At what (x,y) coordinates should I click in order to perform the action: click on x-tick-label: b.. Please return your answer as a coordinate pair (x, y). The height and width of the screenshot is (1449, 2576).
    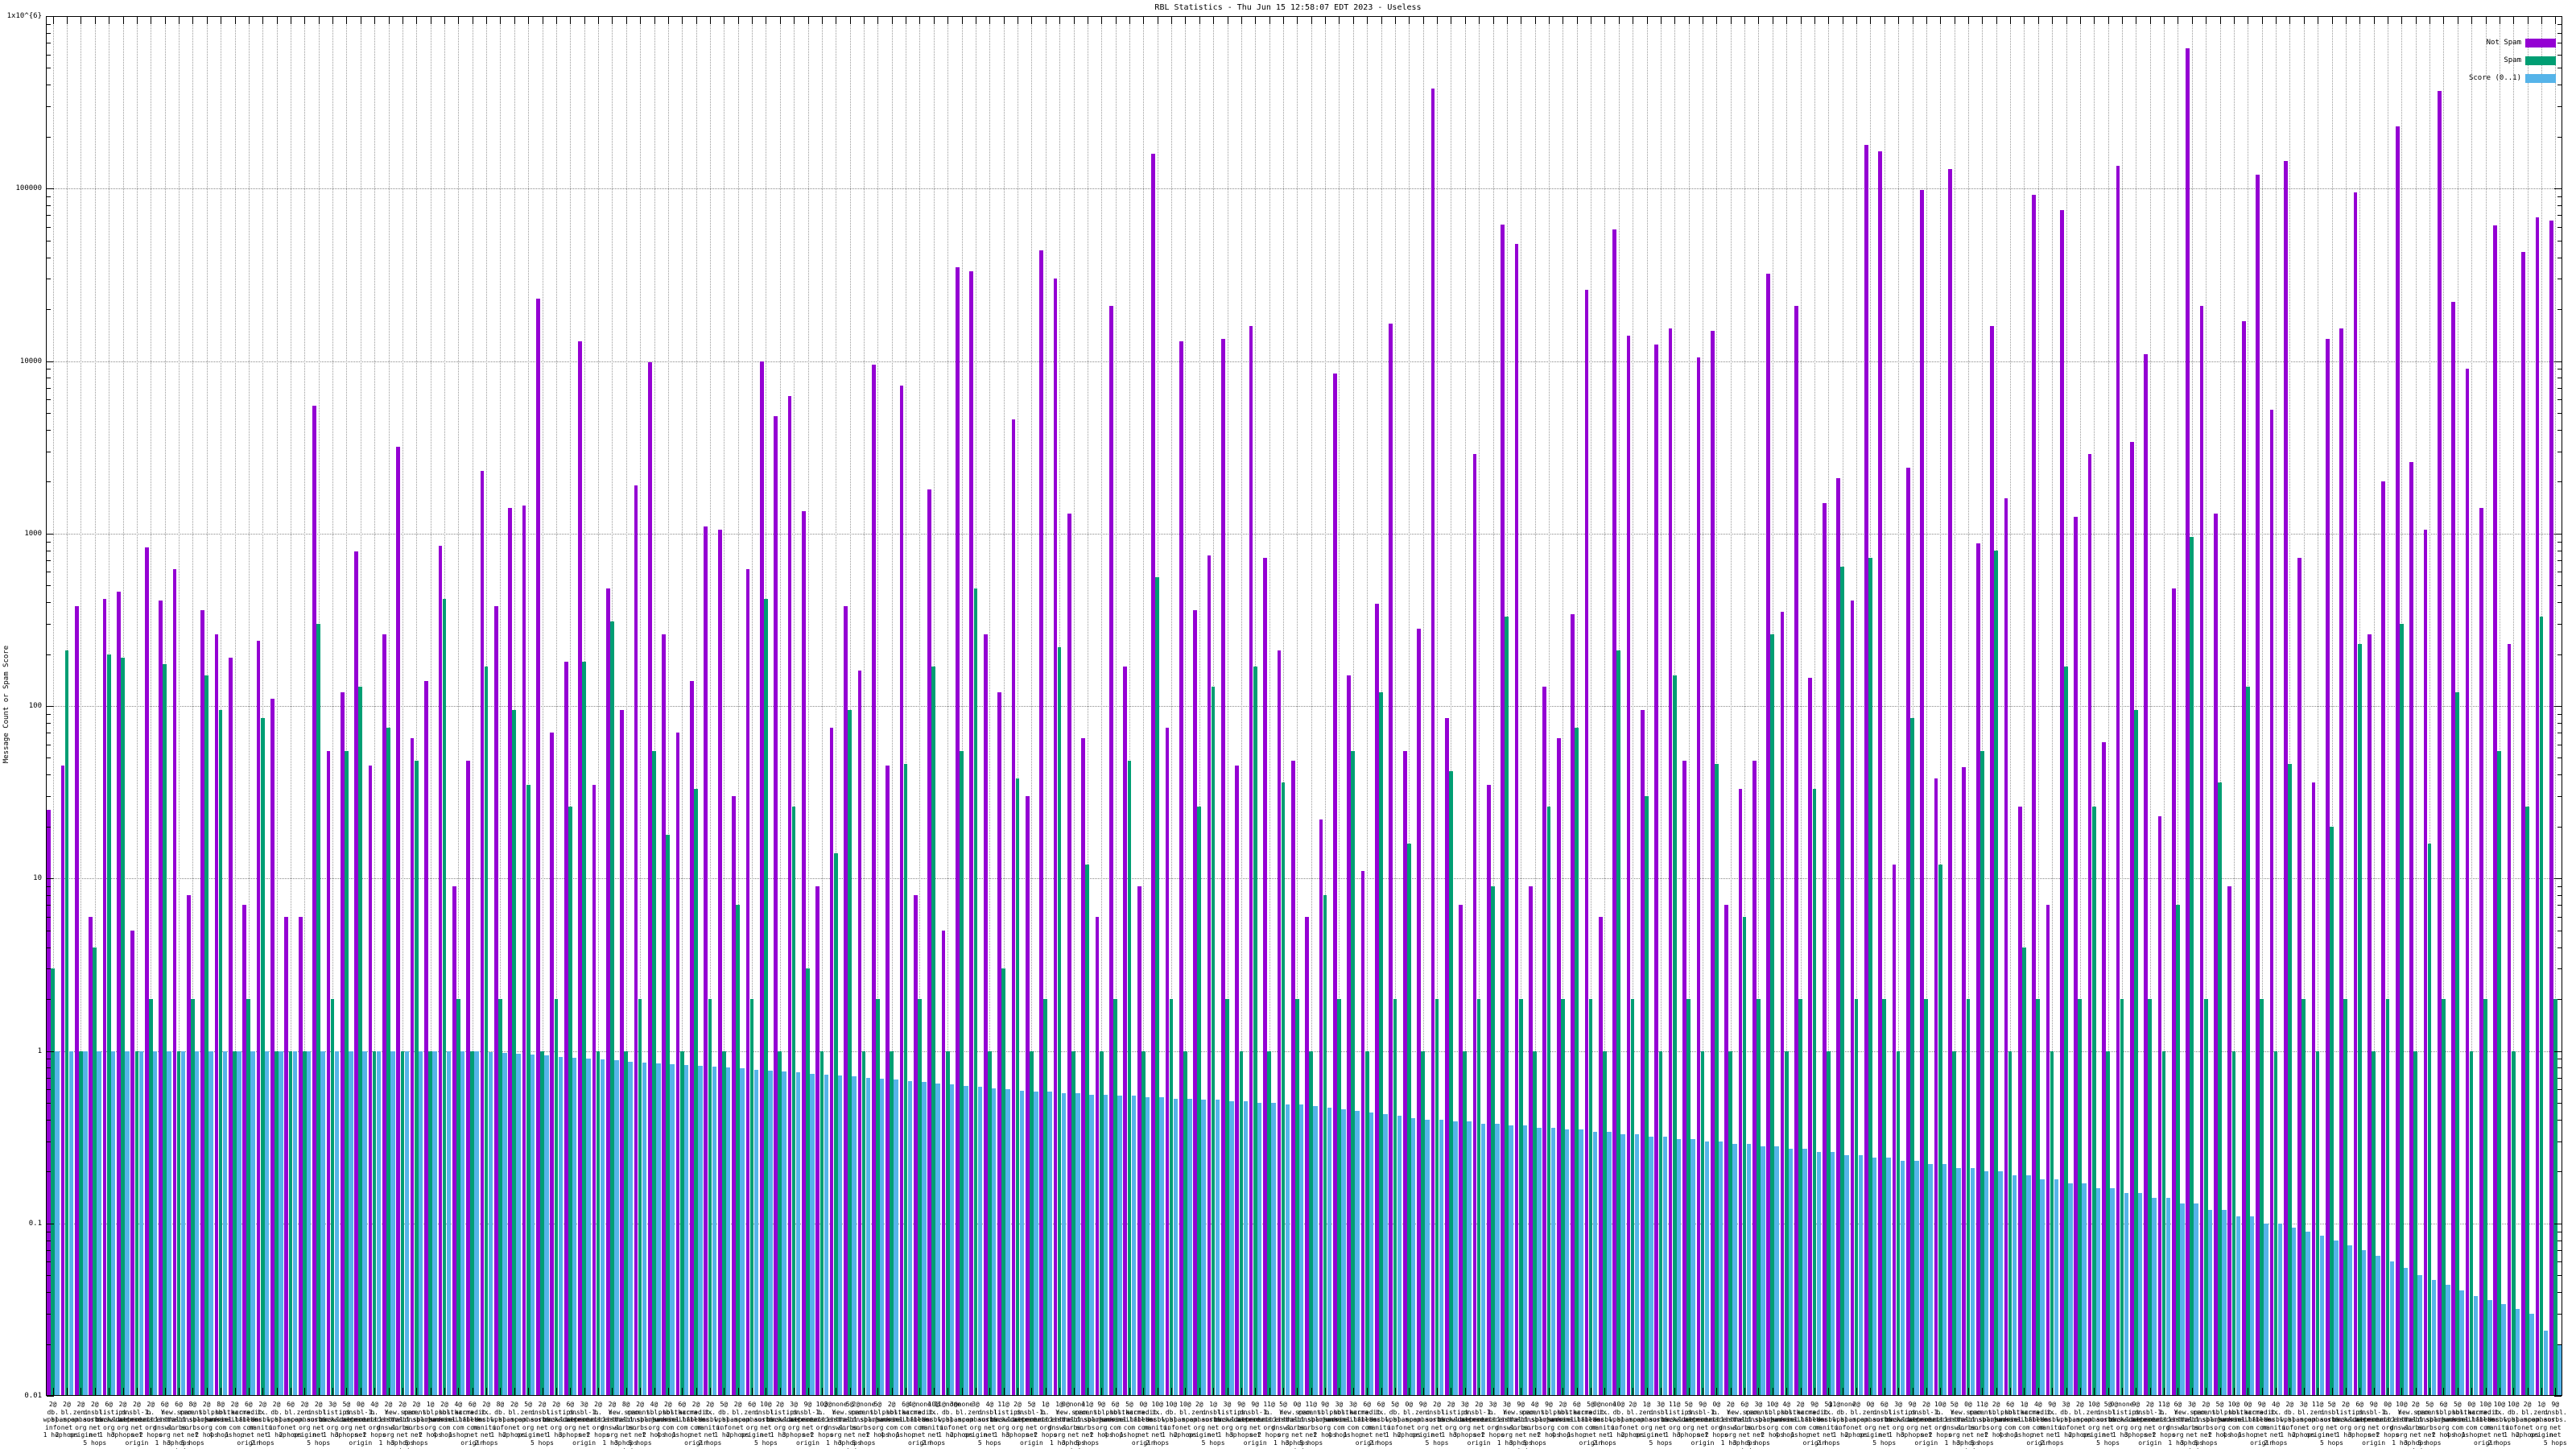
    Looking at the image, I should click on (374, 1412).